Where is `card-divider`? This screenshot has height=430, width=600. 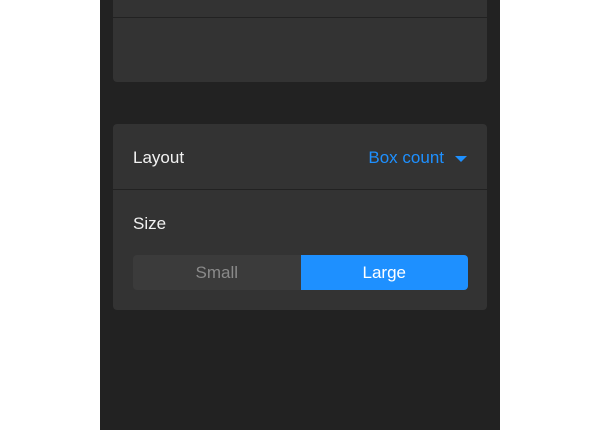 card-divider is located at coordinates (300, 17).